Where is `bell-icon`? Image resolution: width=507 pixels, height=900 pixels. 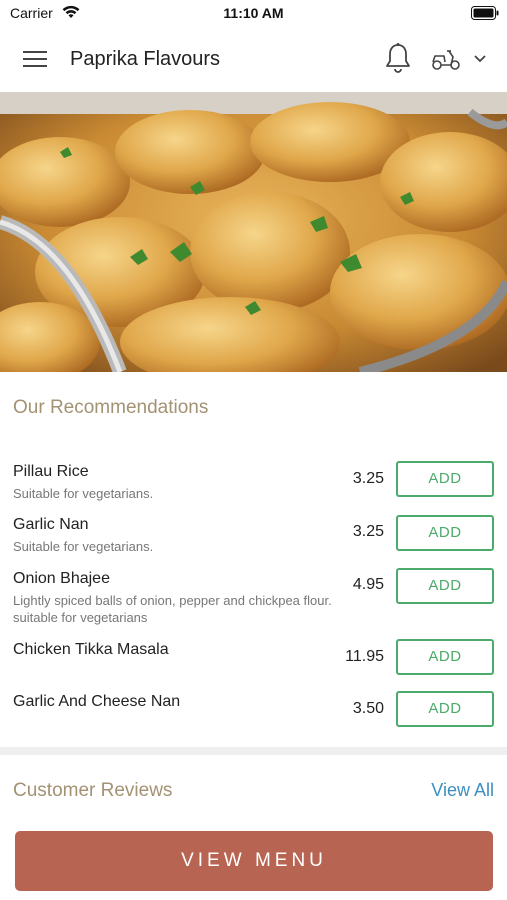
bell-icon is located at coordinates (398, 58).